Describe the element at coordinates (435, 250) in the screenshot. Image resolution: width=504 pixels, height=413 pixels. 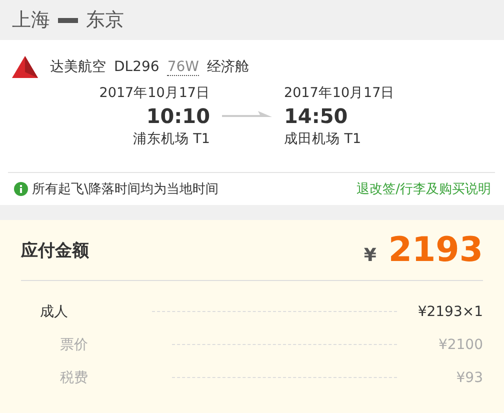
I see `total-amount: 2193` at that location.